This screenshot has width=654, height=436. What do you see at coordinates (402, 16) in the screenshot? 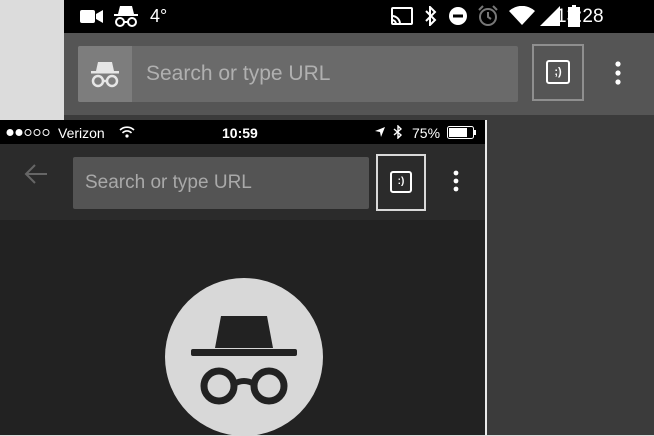
I see `cast-icon` at bounding box center [402, 16].